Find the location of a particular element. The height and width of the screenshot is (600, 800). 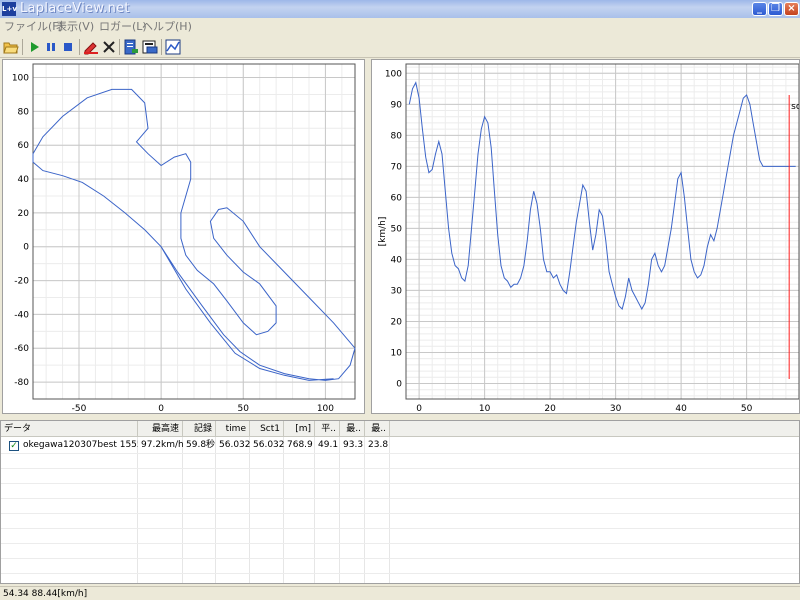

title-bar: L+v LaplaceView.net _ ❐ × is located at coordinates (400, 9).